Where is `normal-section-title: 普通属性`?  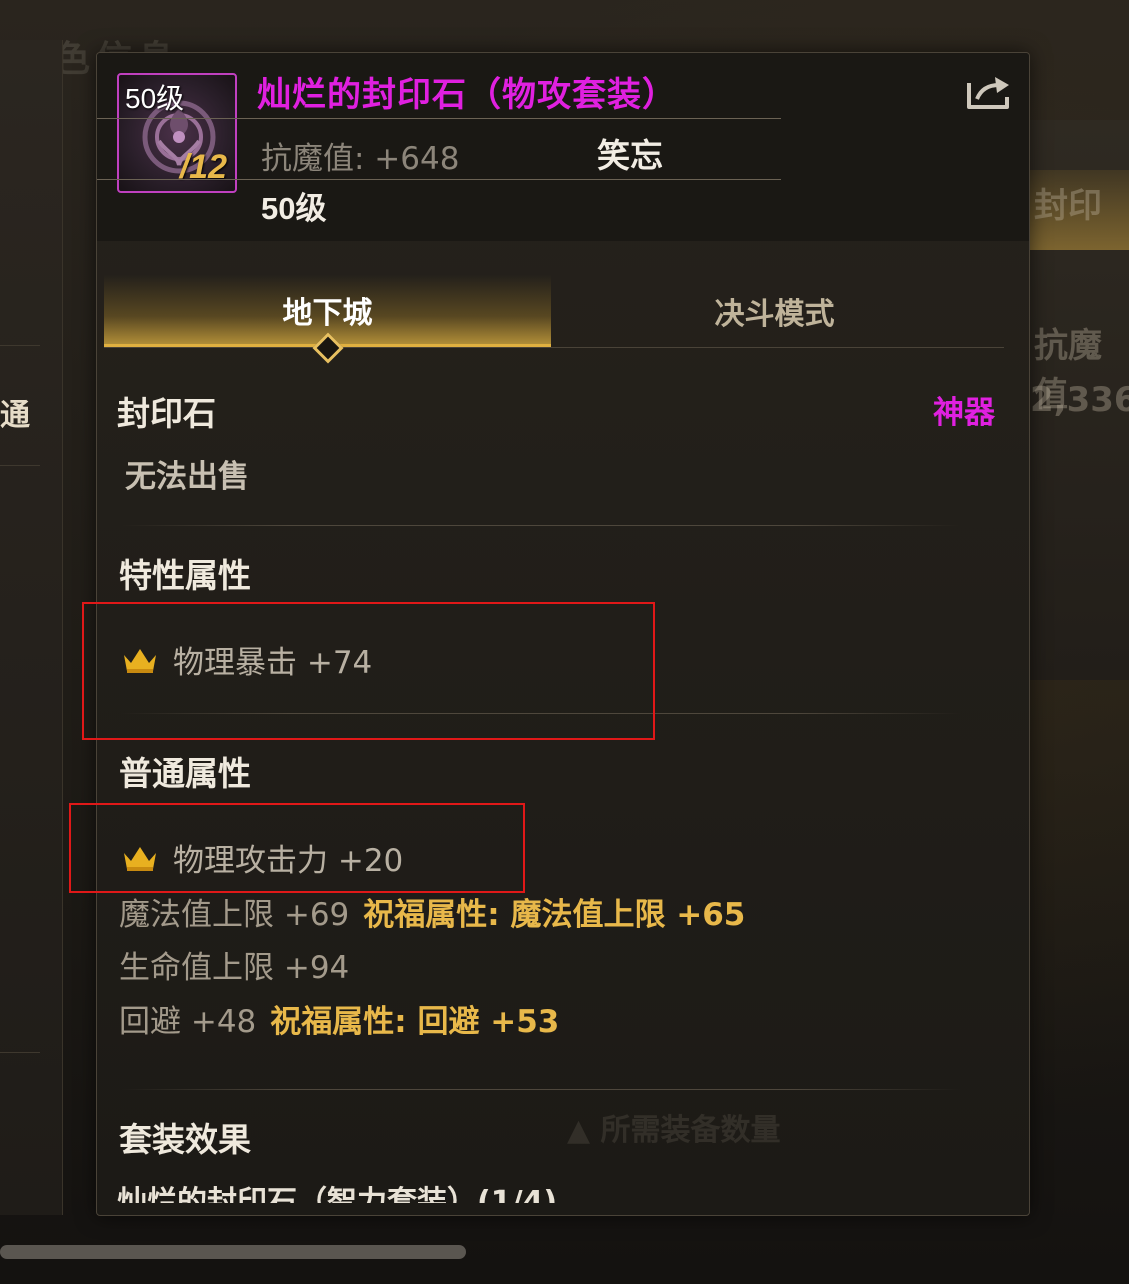 normal-section-title: 普通属性 is located at coordinates (185, 773).